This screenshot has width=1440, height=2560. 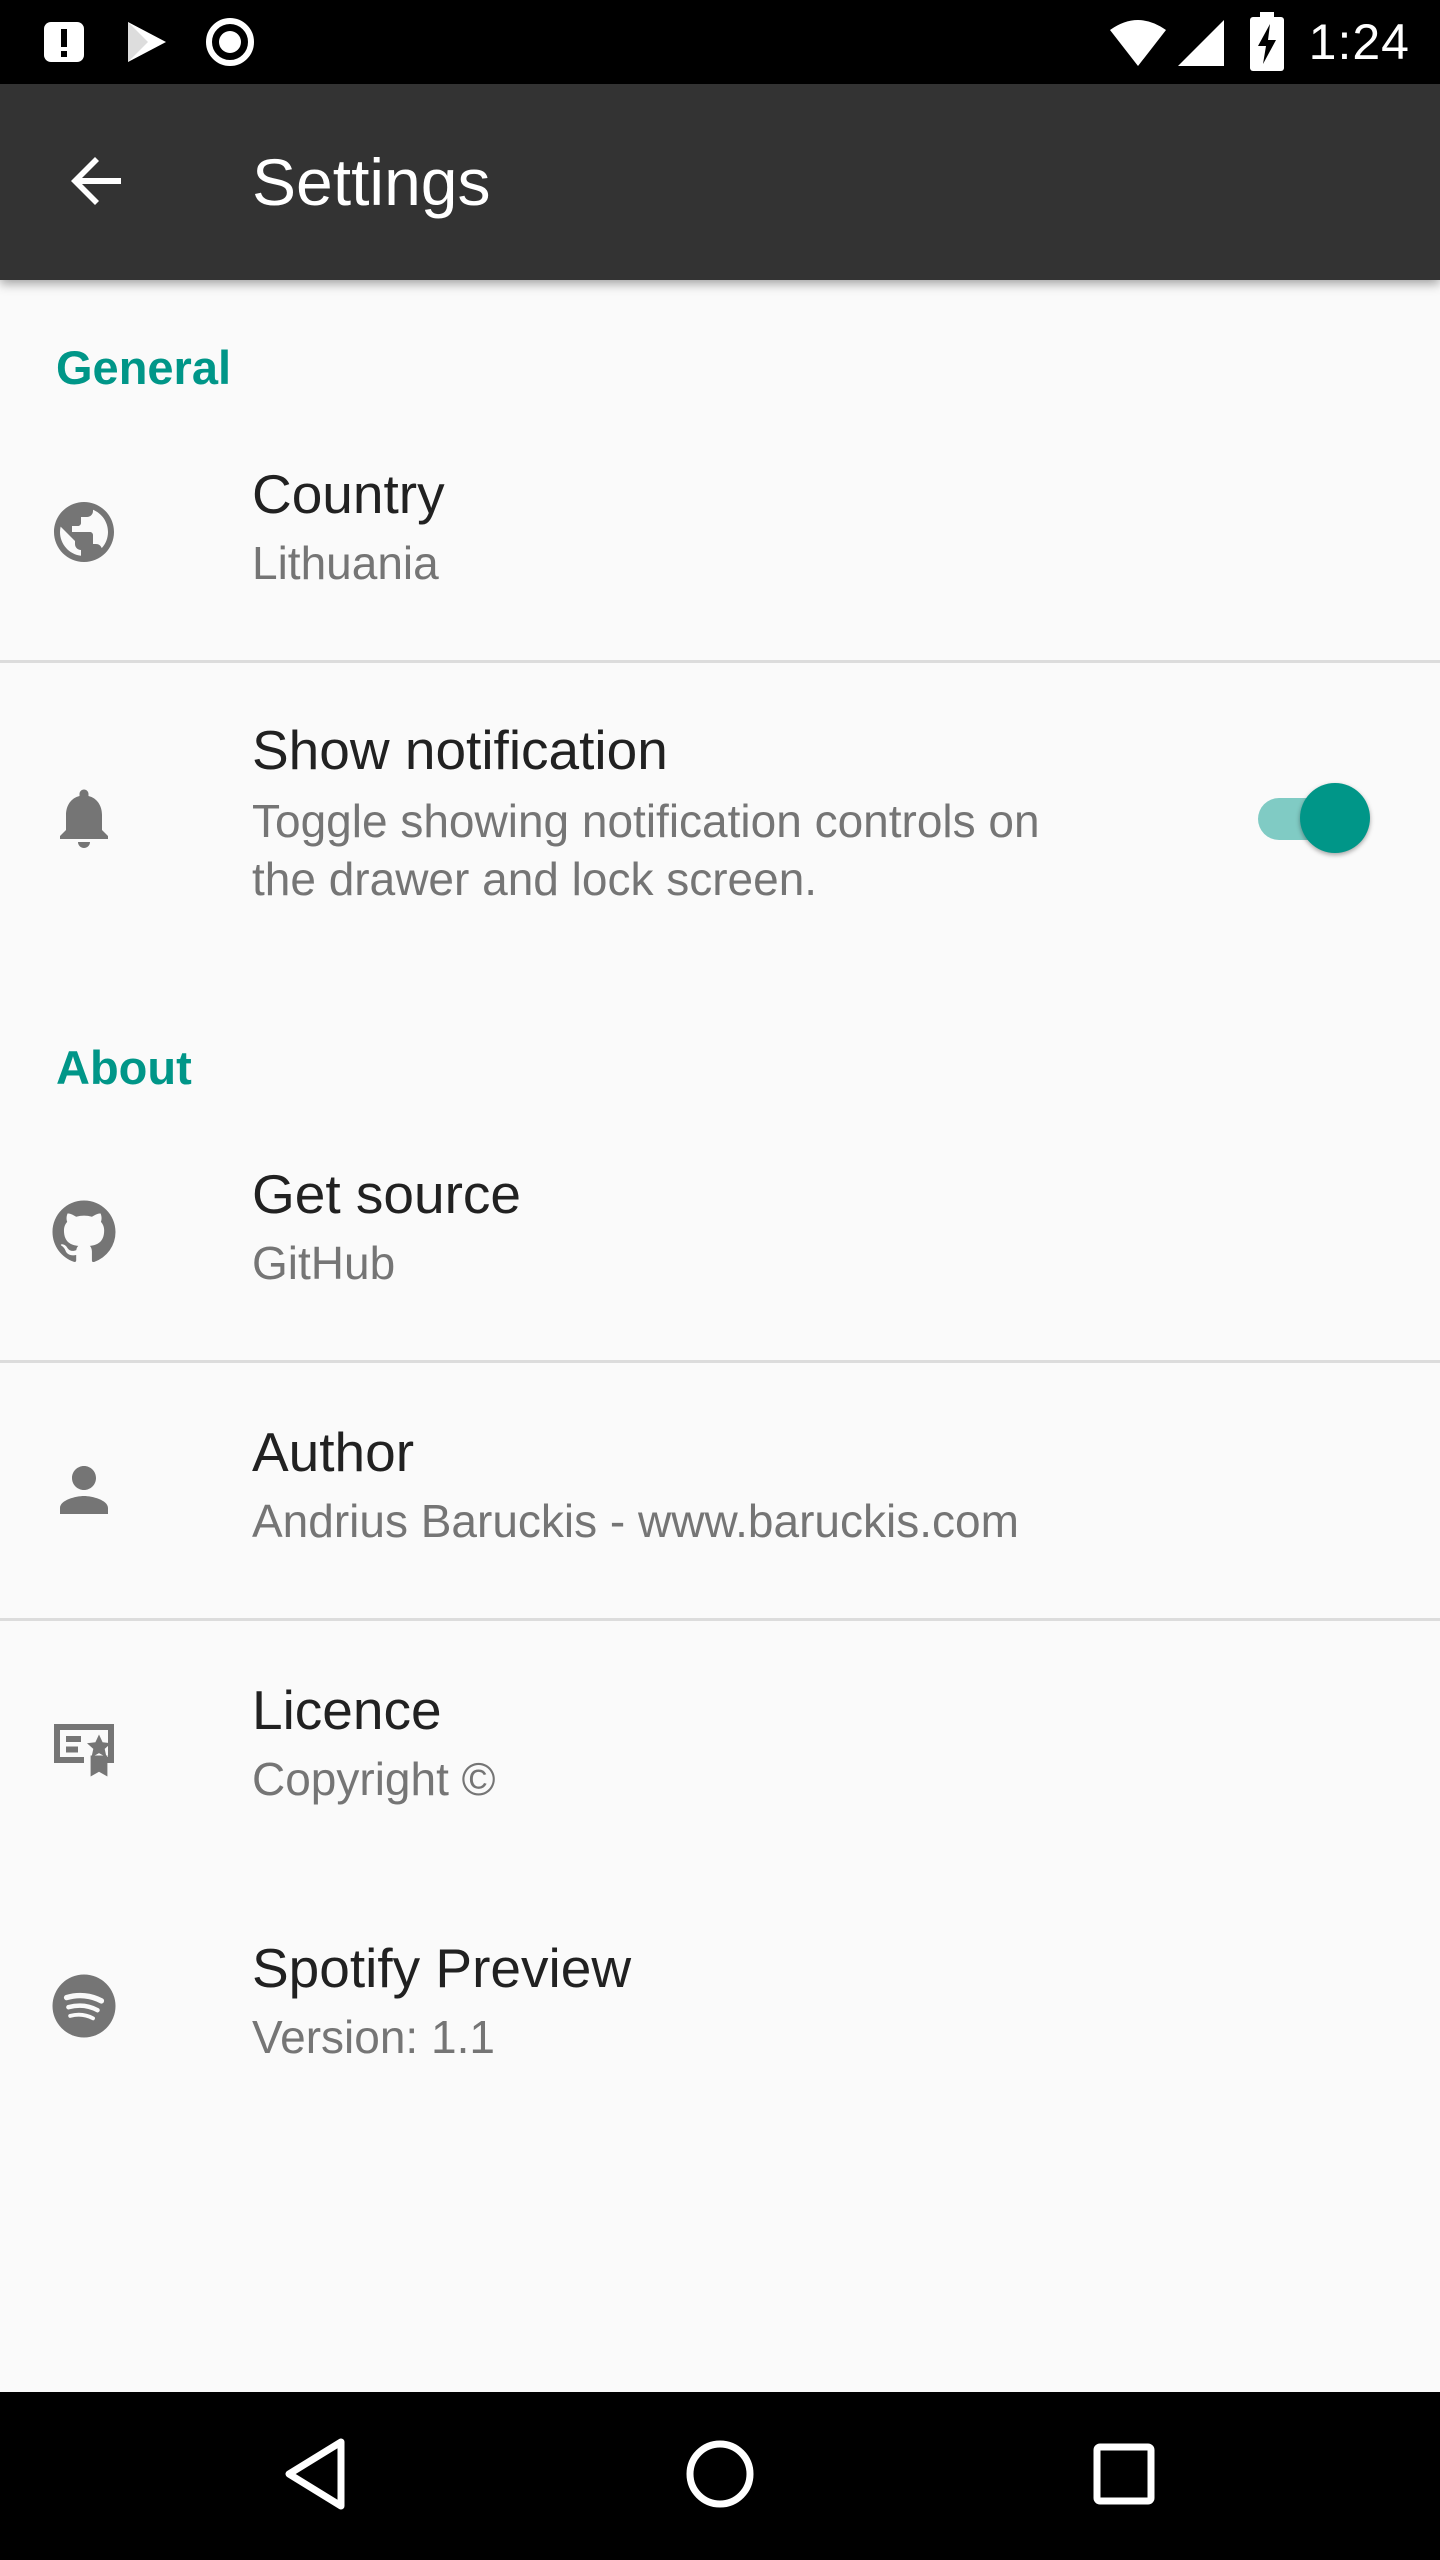 What do you see at coordinates (347, 1710) in the screenshot?
I see `pref-licence-title: Licence` at bounding box center [347, 1710].